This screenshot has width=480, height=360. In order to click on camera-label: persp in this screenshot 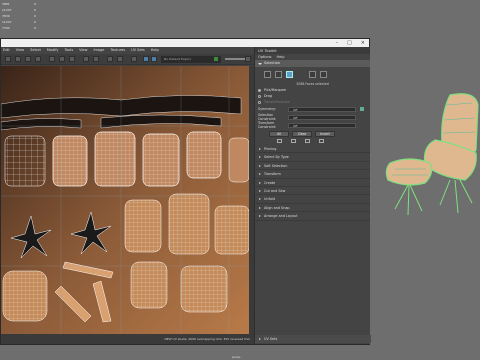, I will do `click(236, 357)`.